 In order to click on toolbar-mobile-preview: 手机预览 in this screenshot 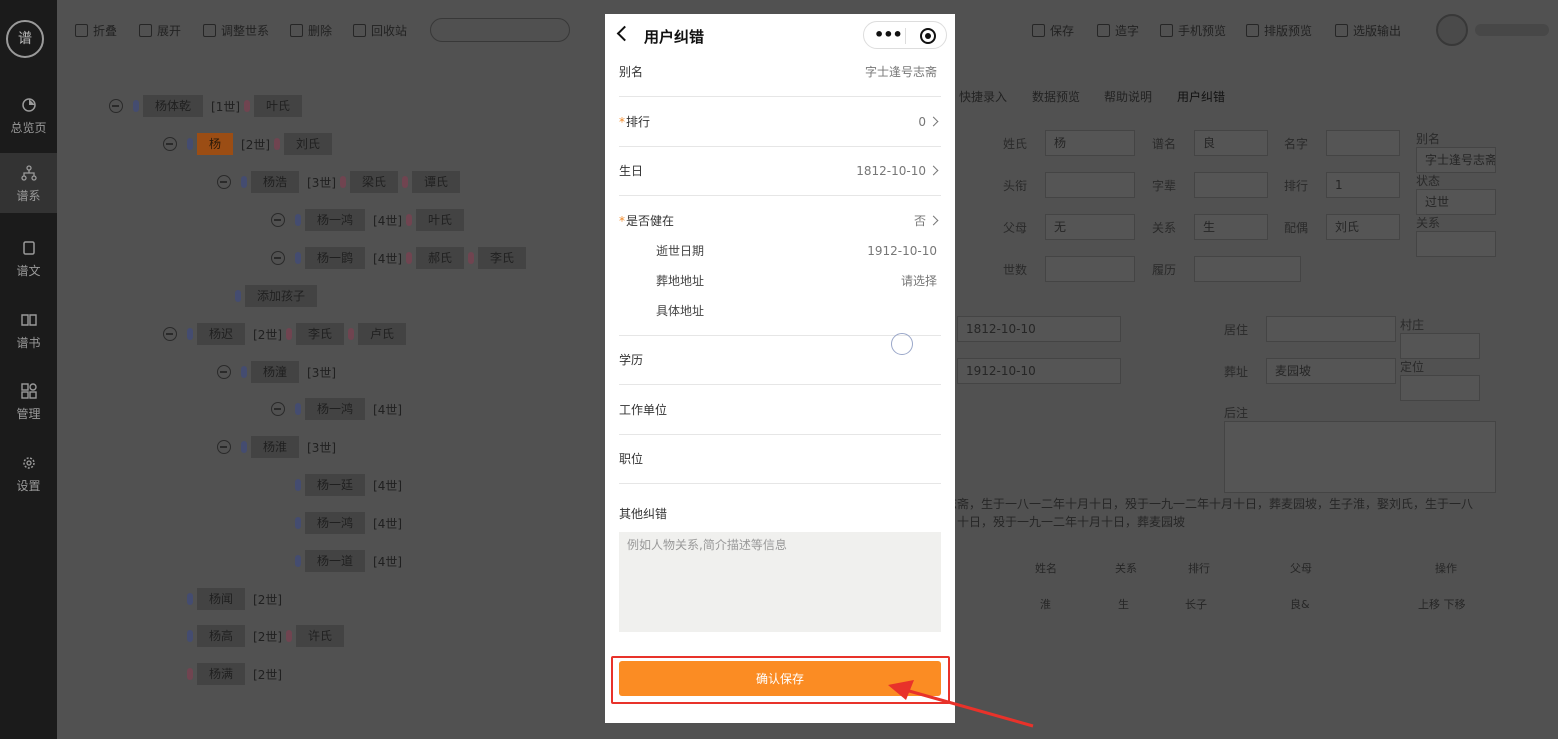, I will do `click(1193, 30)`.